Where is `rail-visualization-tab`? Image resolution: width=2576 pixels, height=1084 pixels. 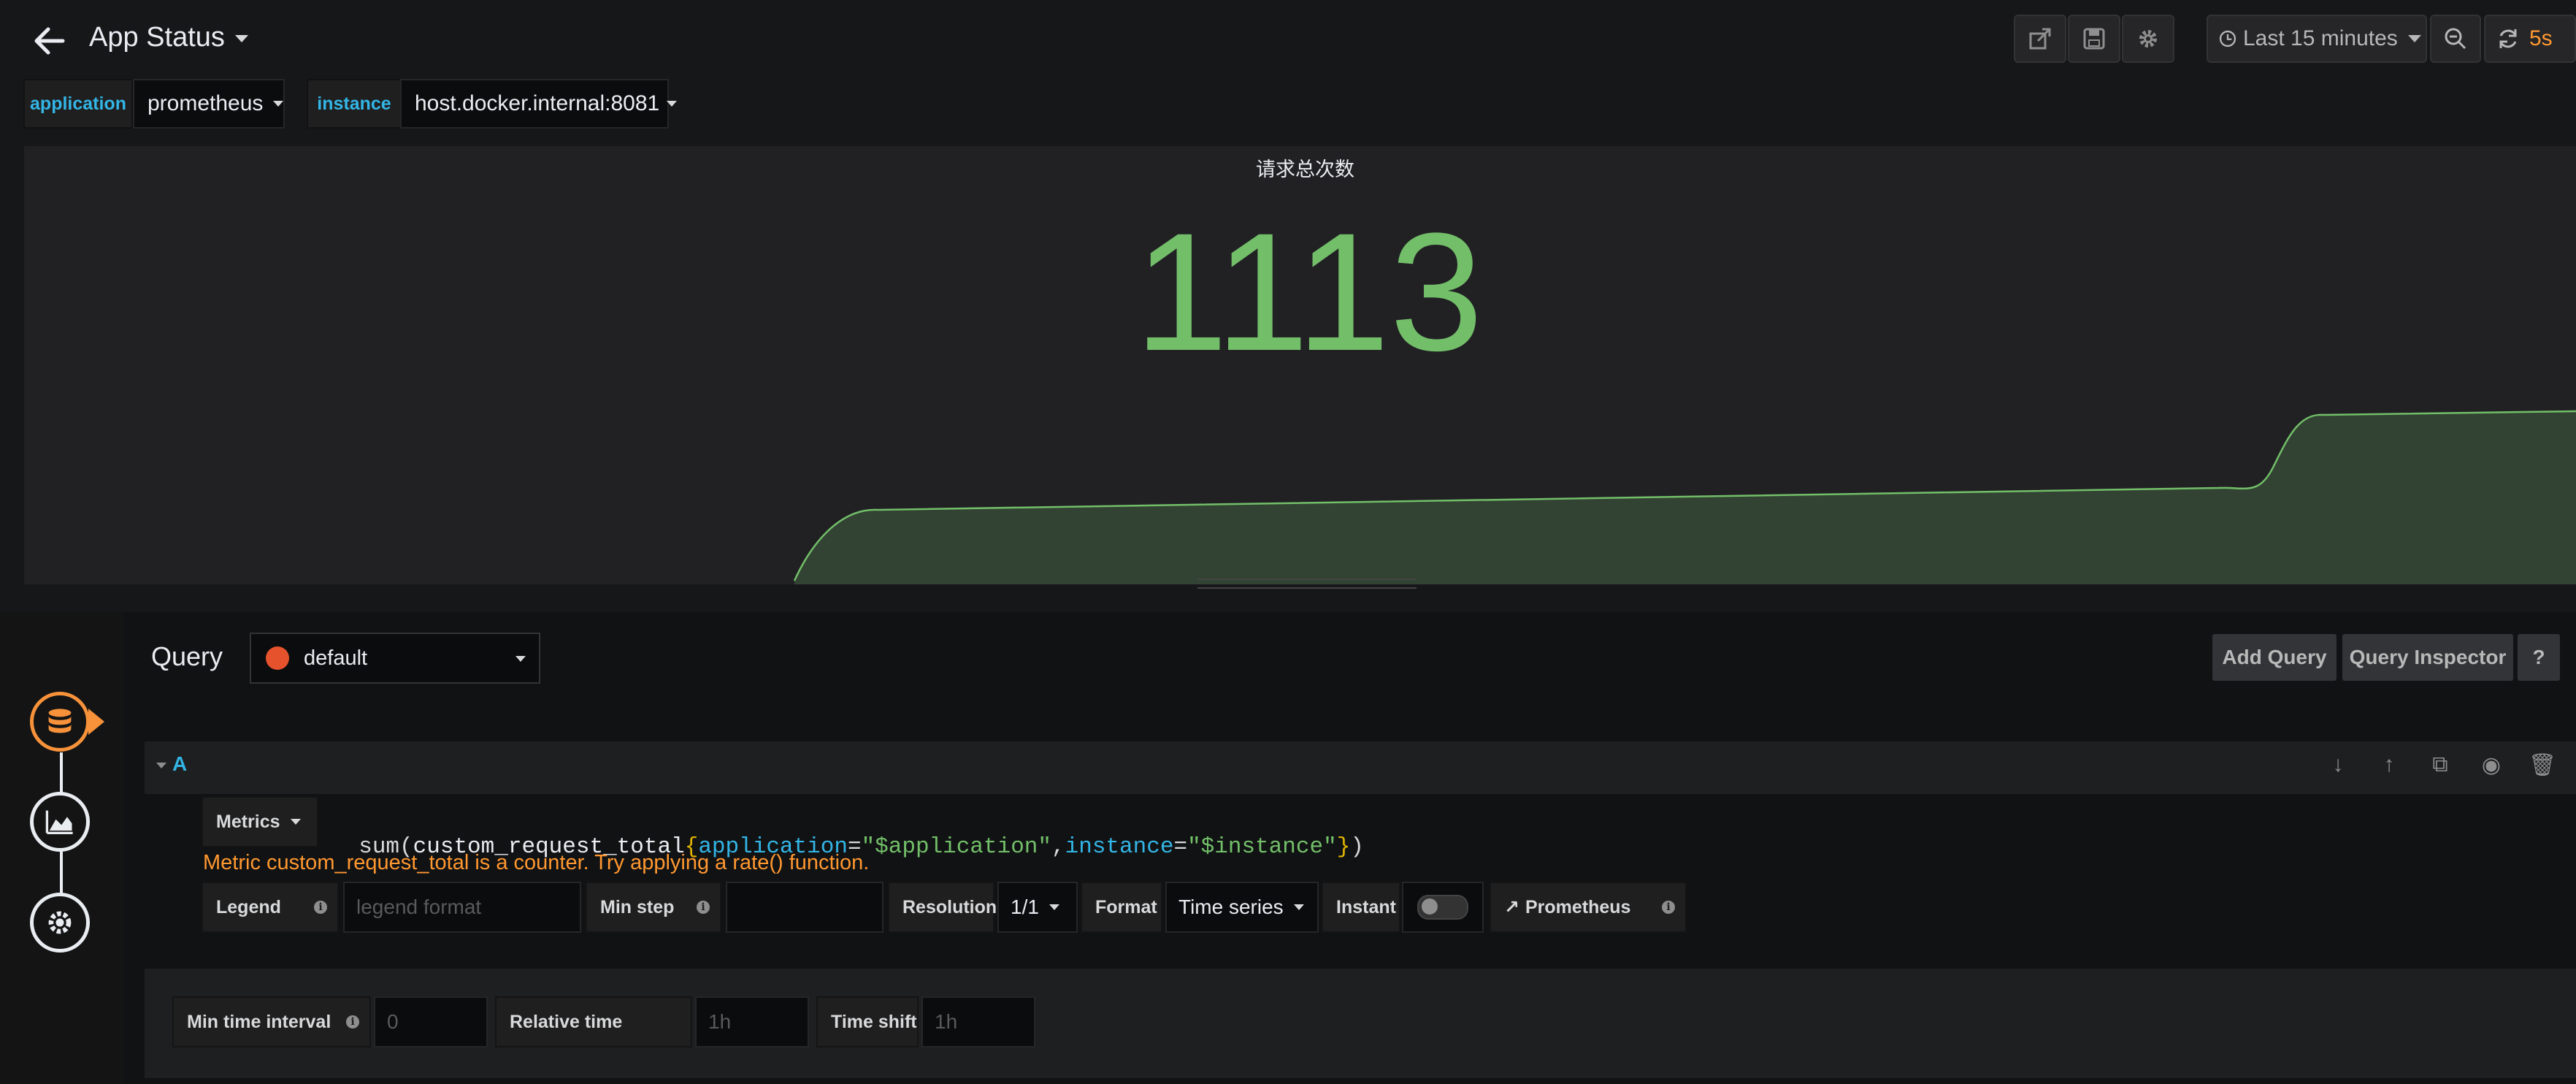
rail-visualization-tab is located at coordinates (60, 822).